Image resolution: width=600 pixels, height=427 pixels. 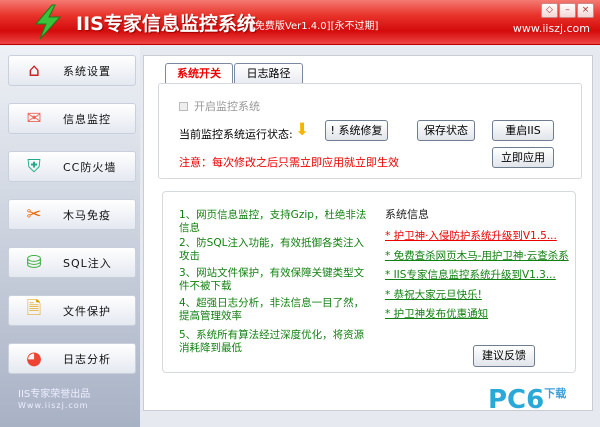 What do you see at coordinates (54, 394) in the screenshot?
I see `brand-label: IIS专家荣誉出品` at bounding box center [54, 394].